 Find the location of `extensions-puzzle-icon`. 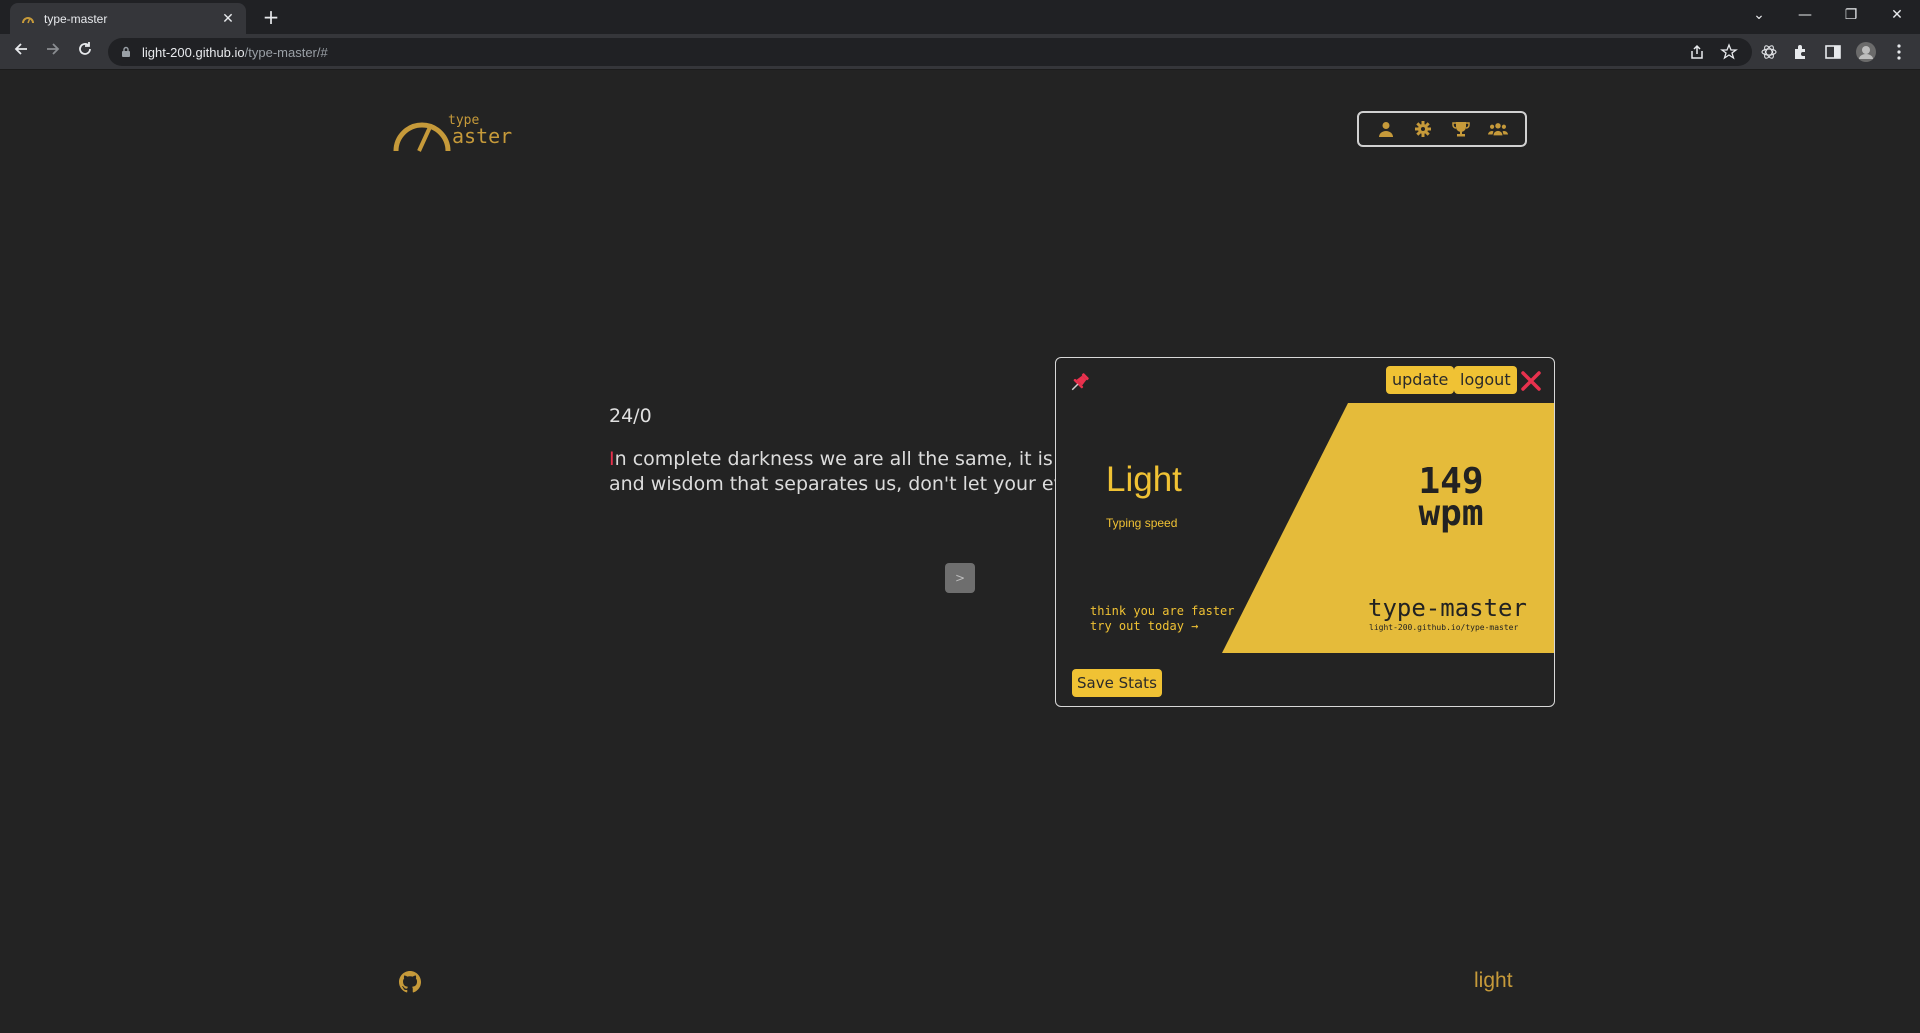

extensions-puzzle-icon is located at coordinates (1801, 52).